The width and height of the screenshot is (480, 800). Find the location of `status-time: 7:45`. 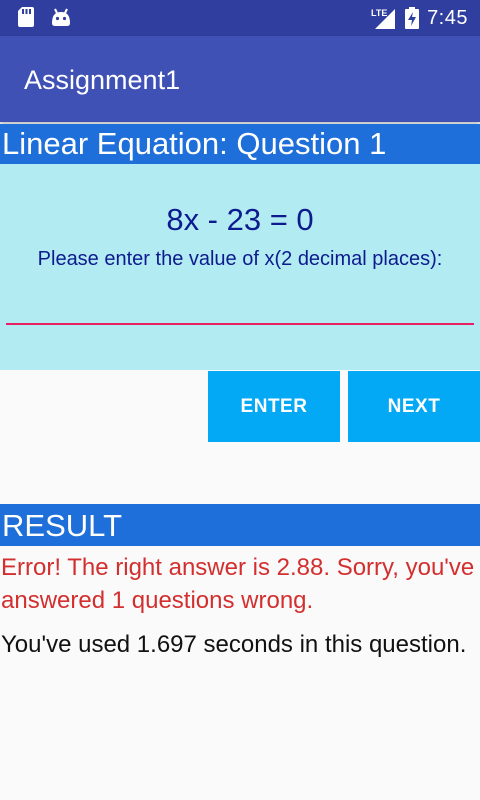

status-time: 7:45 is located at coordinates (447, 18).